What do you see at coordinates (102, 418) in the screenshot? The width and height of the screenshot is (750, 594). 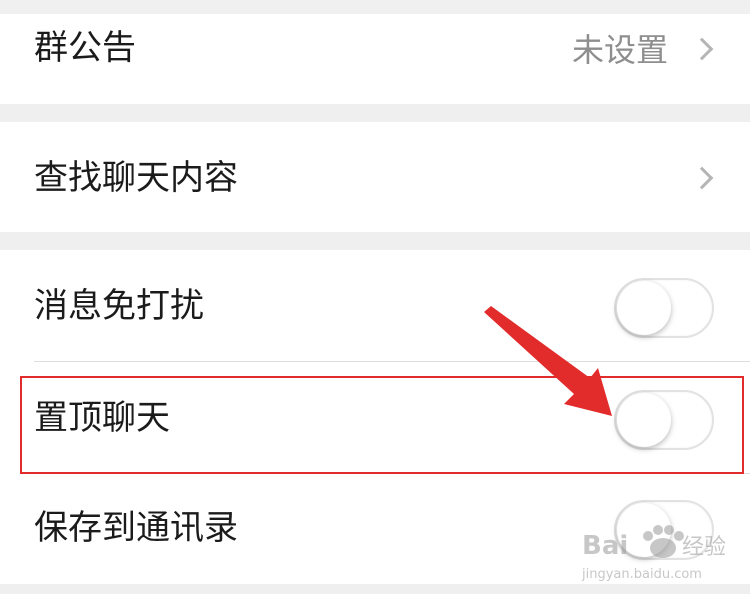 I see `sticky-chat-label: 置顶聊天` at bounding box center [102, 418].